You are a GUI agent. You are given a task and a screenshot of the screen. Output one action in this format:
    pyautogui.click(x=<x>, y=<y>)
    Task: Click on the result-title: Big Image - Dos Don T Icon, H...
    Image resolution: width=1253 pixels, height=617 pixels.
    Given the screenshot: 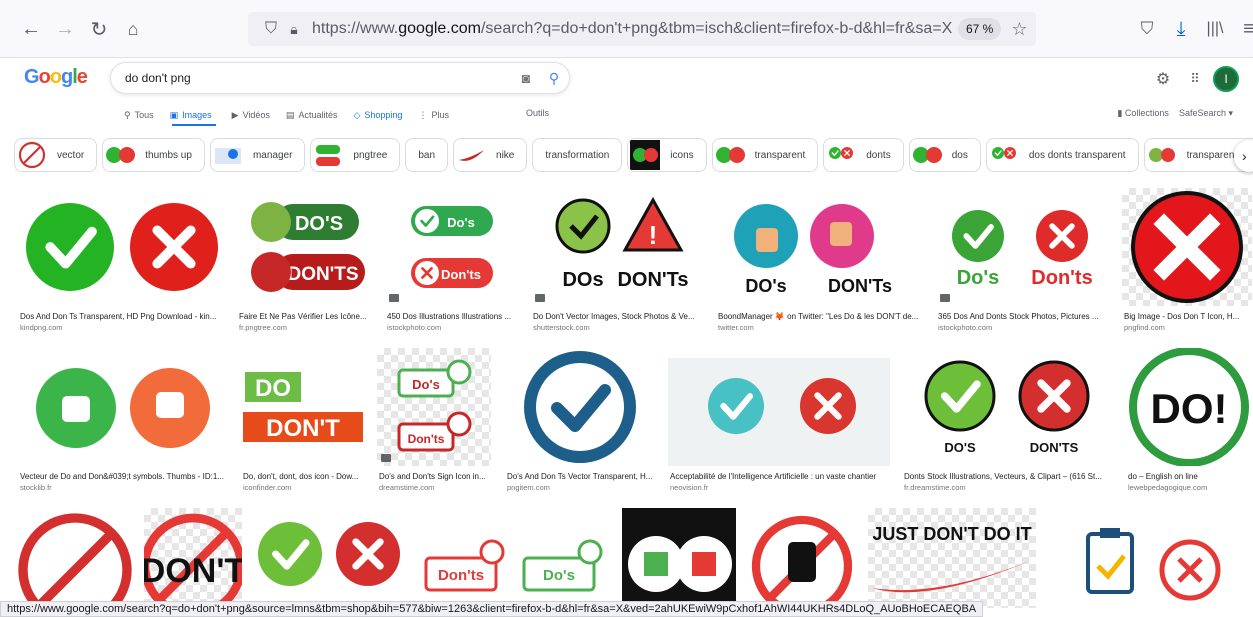 What is the action you would take?
    pyautogui.click(x=1188, y=316)
    